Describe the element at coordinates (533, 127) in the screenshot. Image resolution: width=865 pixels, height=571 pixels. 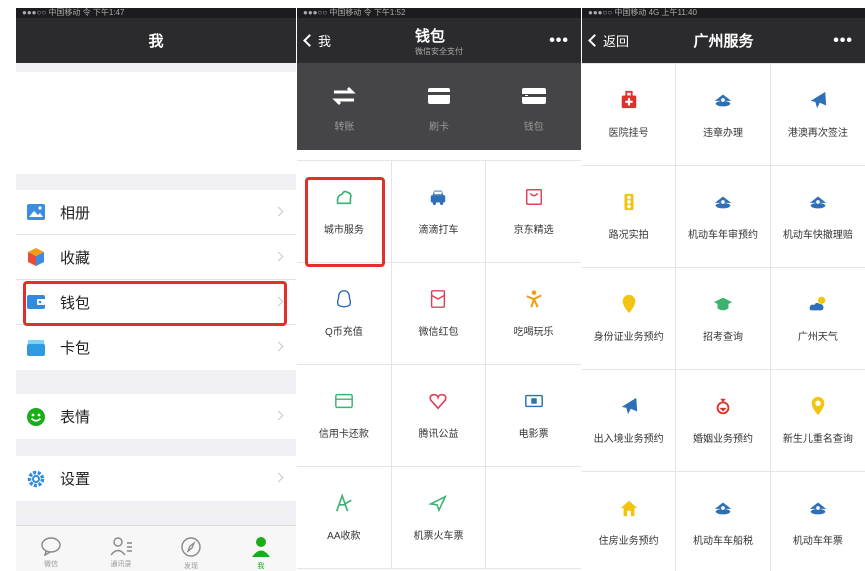
I see `action-label: 钱包` at that location.